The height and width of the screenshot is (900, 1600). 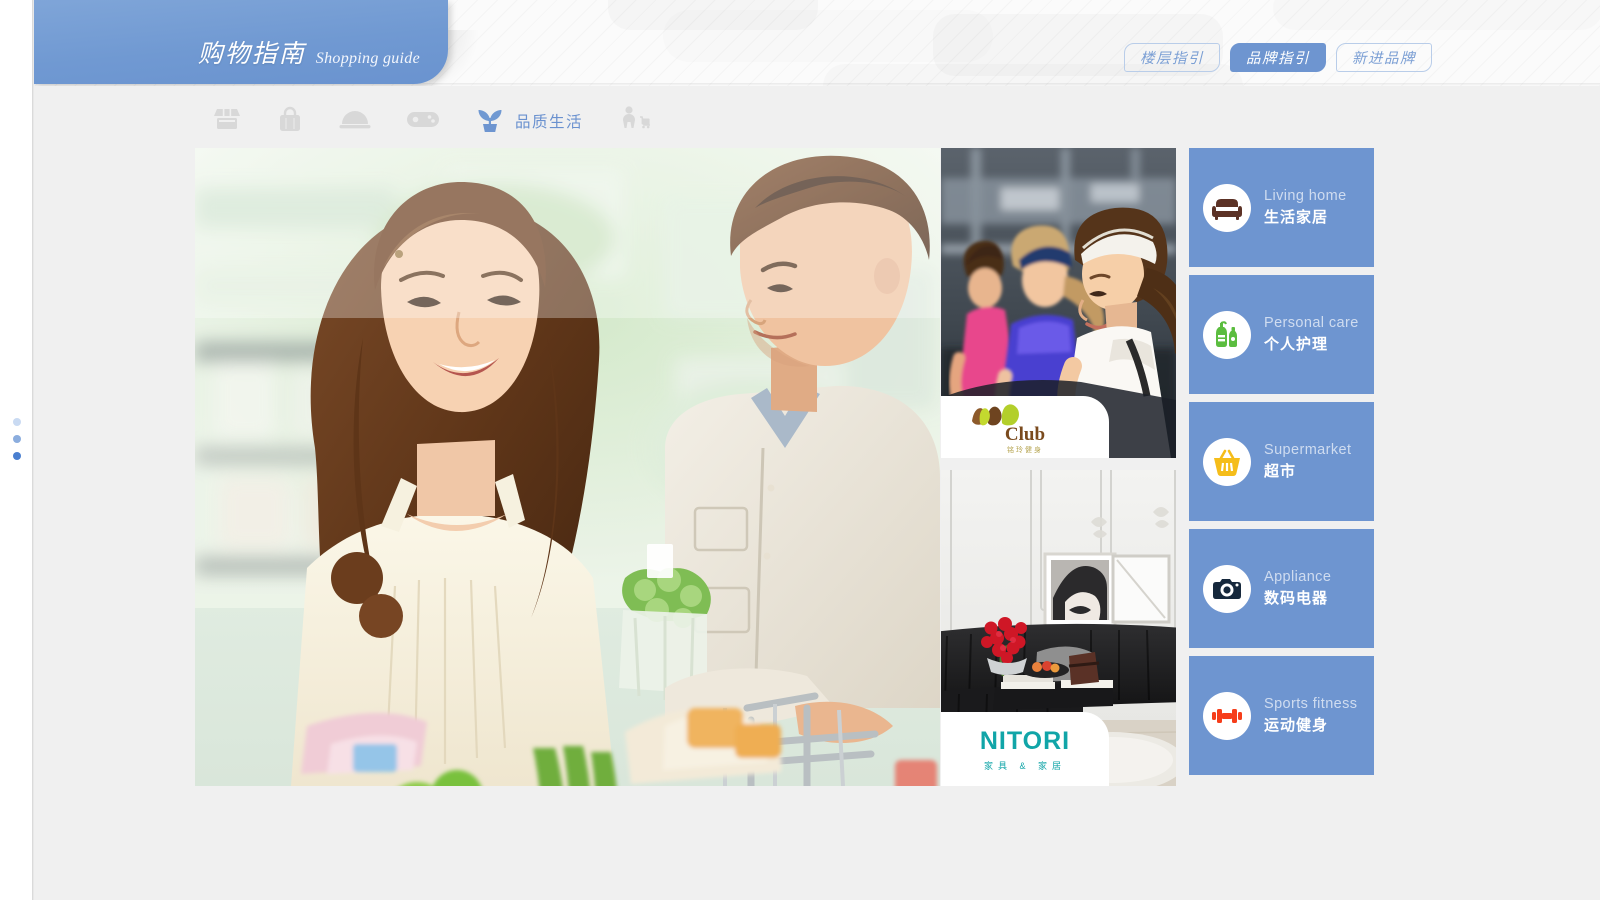 I want to click on tile-nitori-home: NITORI 家具 & 家居, so click(x=1058, y=628).